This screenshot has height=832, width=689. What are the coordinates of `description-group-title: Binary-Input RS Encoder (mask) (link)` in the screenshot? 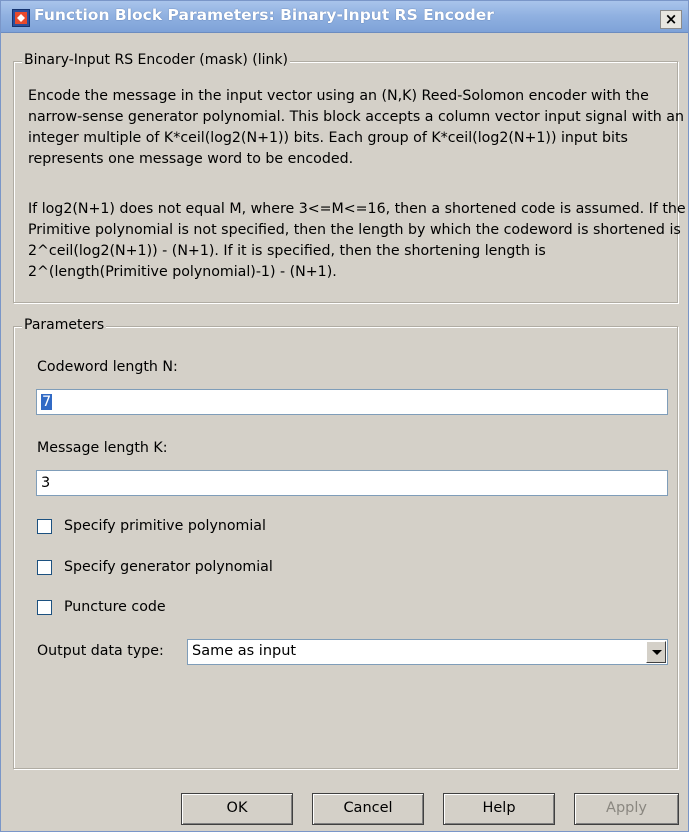 It's located at (156, 60).